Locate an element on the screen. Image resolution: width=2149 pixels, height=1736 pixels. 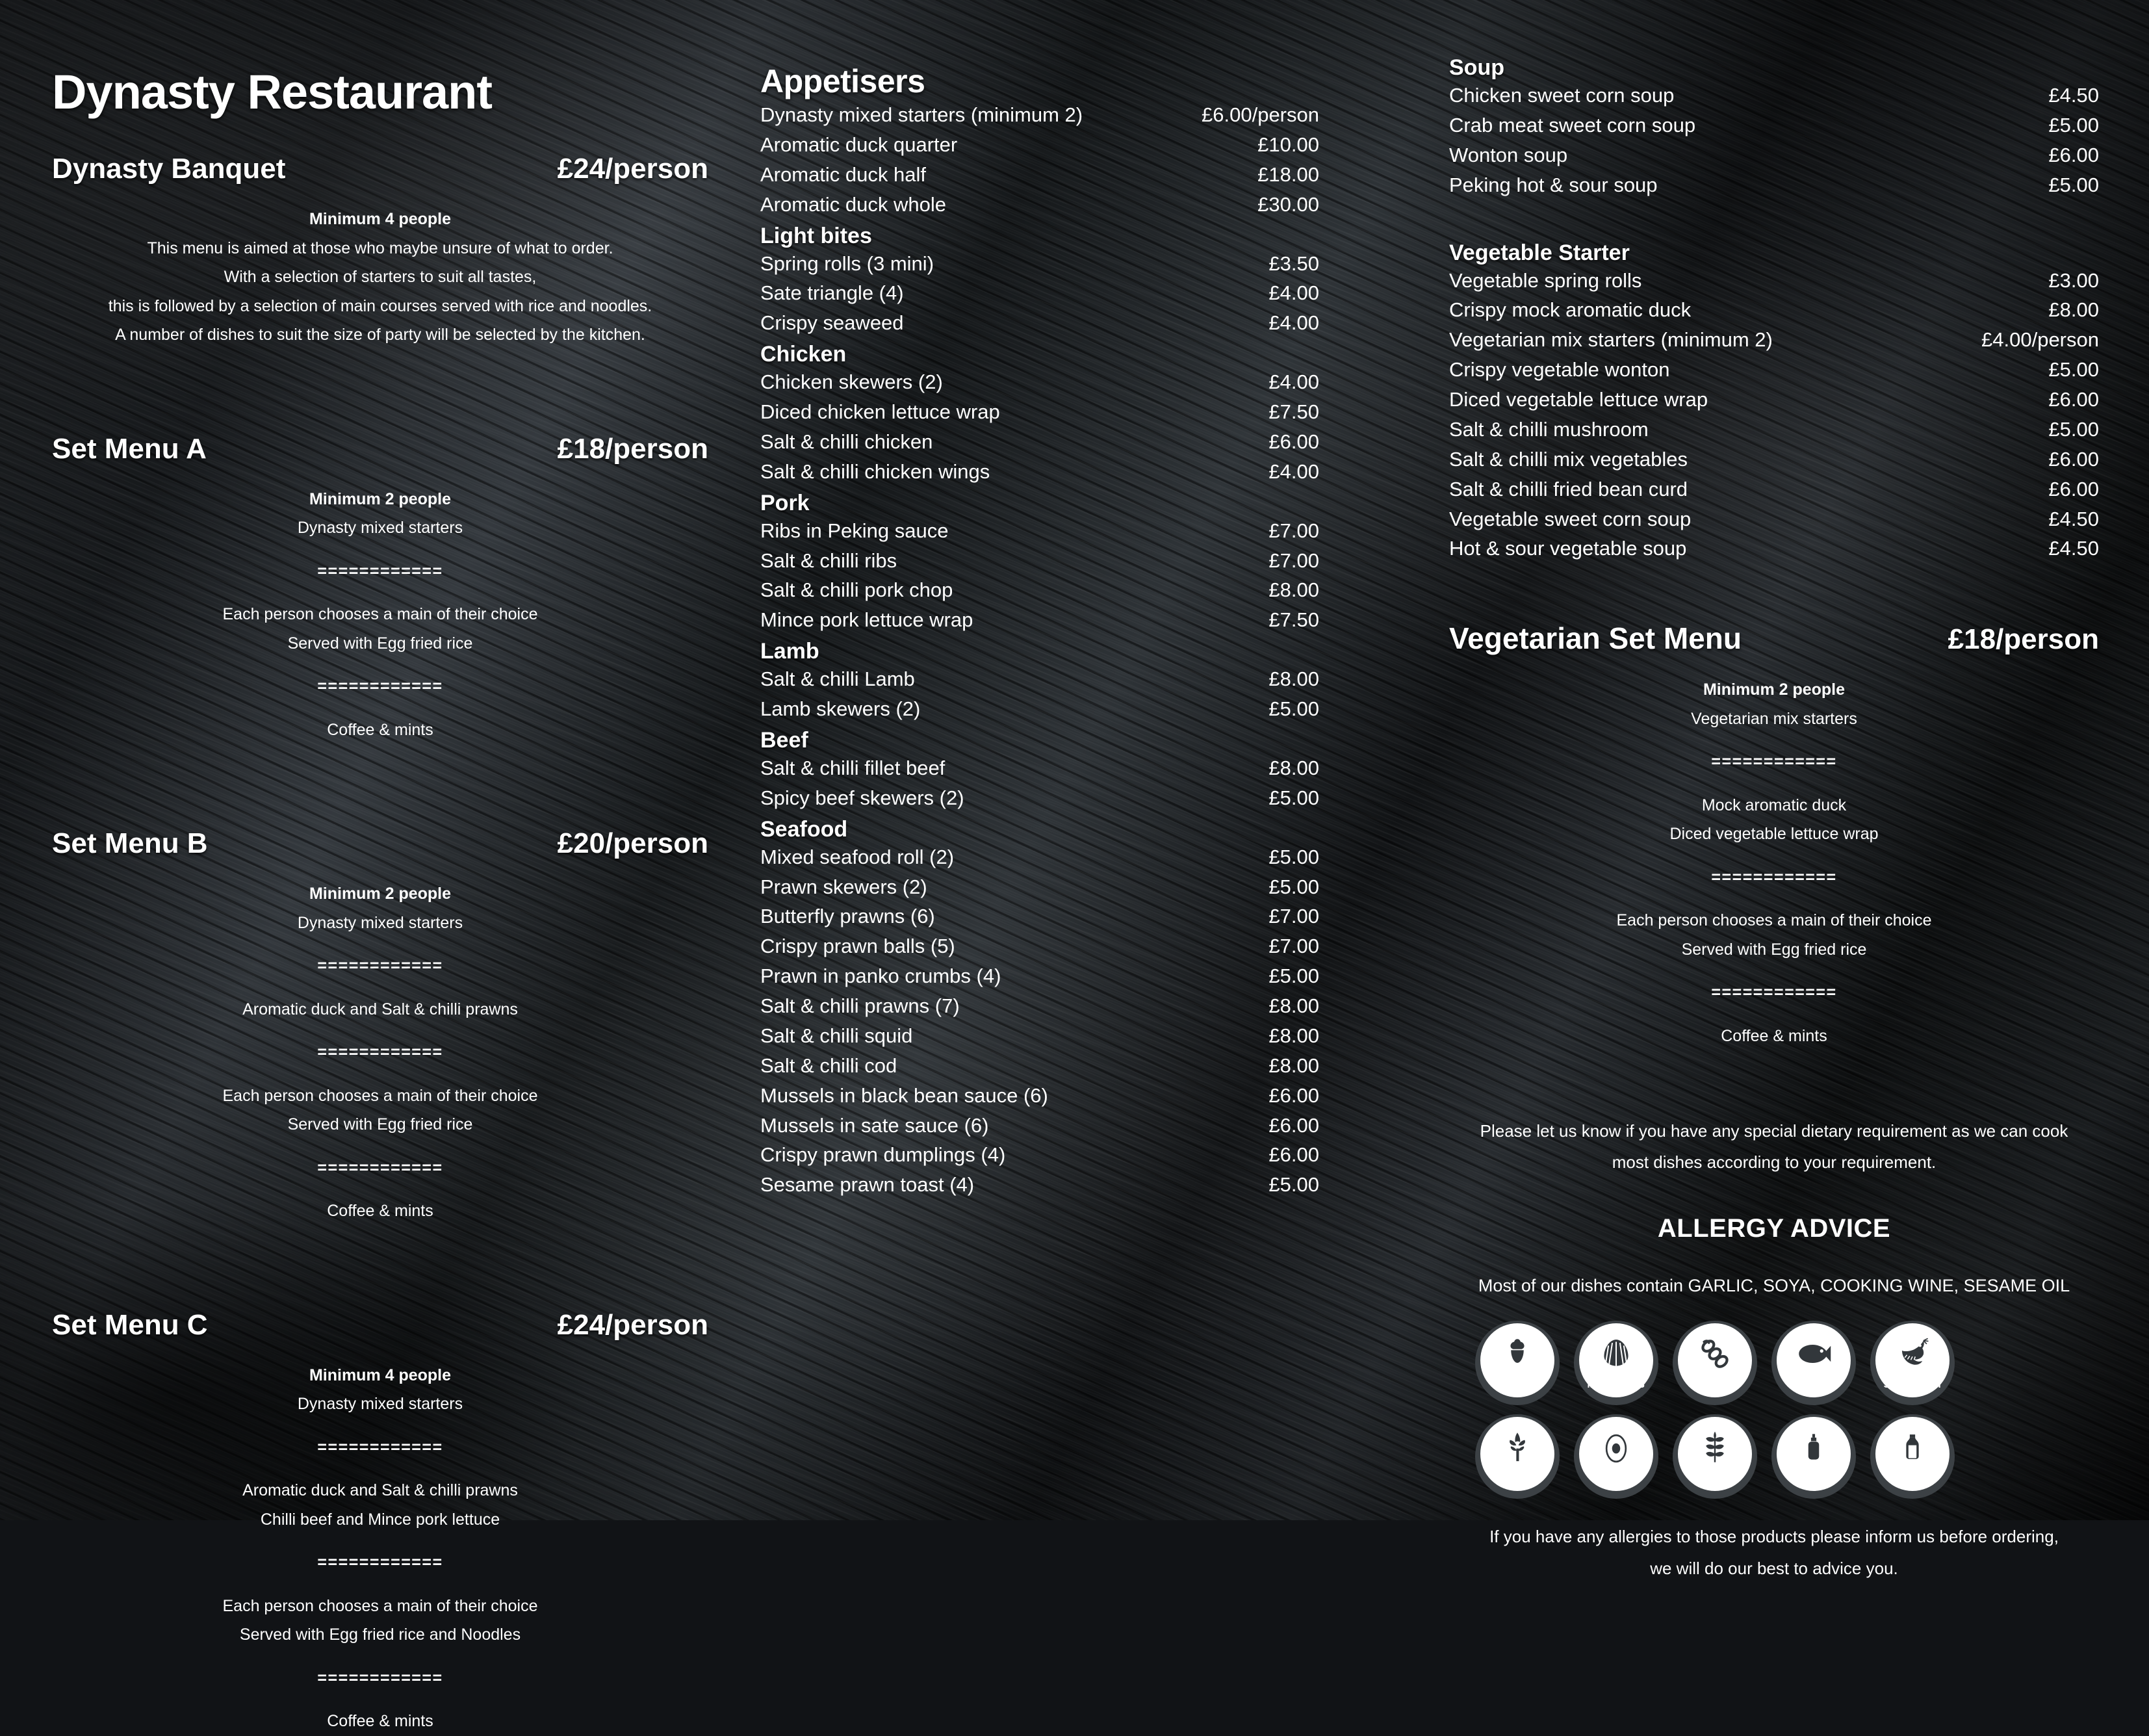
menu-item-name: Salt & chilli mix vegetables is located at coordinates (1568, 459).